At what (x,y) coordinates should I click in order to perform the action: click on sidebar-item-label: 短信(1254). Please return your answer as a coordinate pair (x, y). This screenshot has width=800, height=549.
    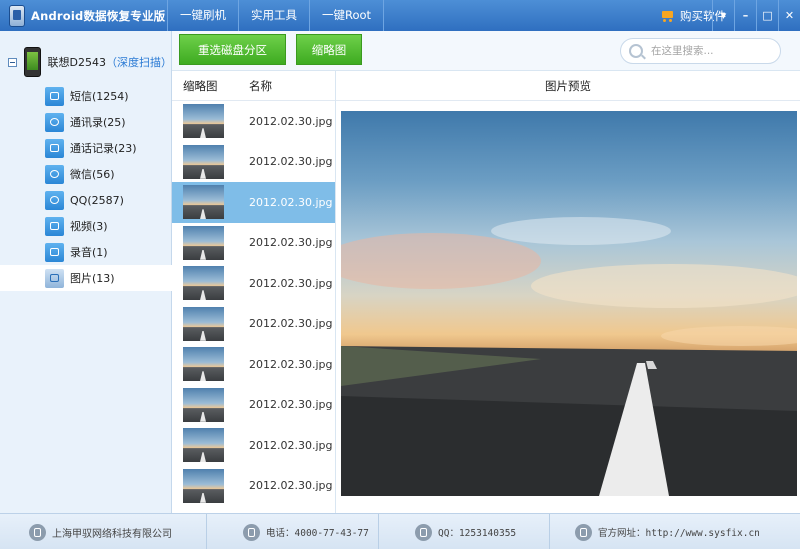
    Looking at the image, I should click on (99, 96).